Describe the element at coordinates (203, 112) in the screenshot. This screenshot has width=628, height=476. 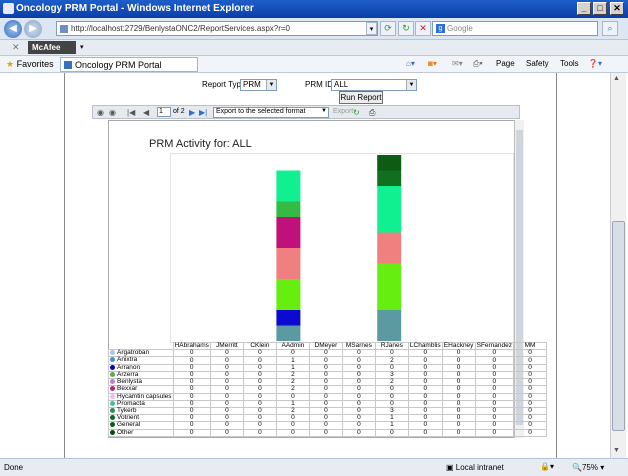
I see `last-page-icon: ▶|` at that location.